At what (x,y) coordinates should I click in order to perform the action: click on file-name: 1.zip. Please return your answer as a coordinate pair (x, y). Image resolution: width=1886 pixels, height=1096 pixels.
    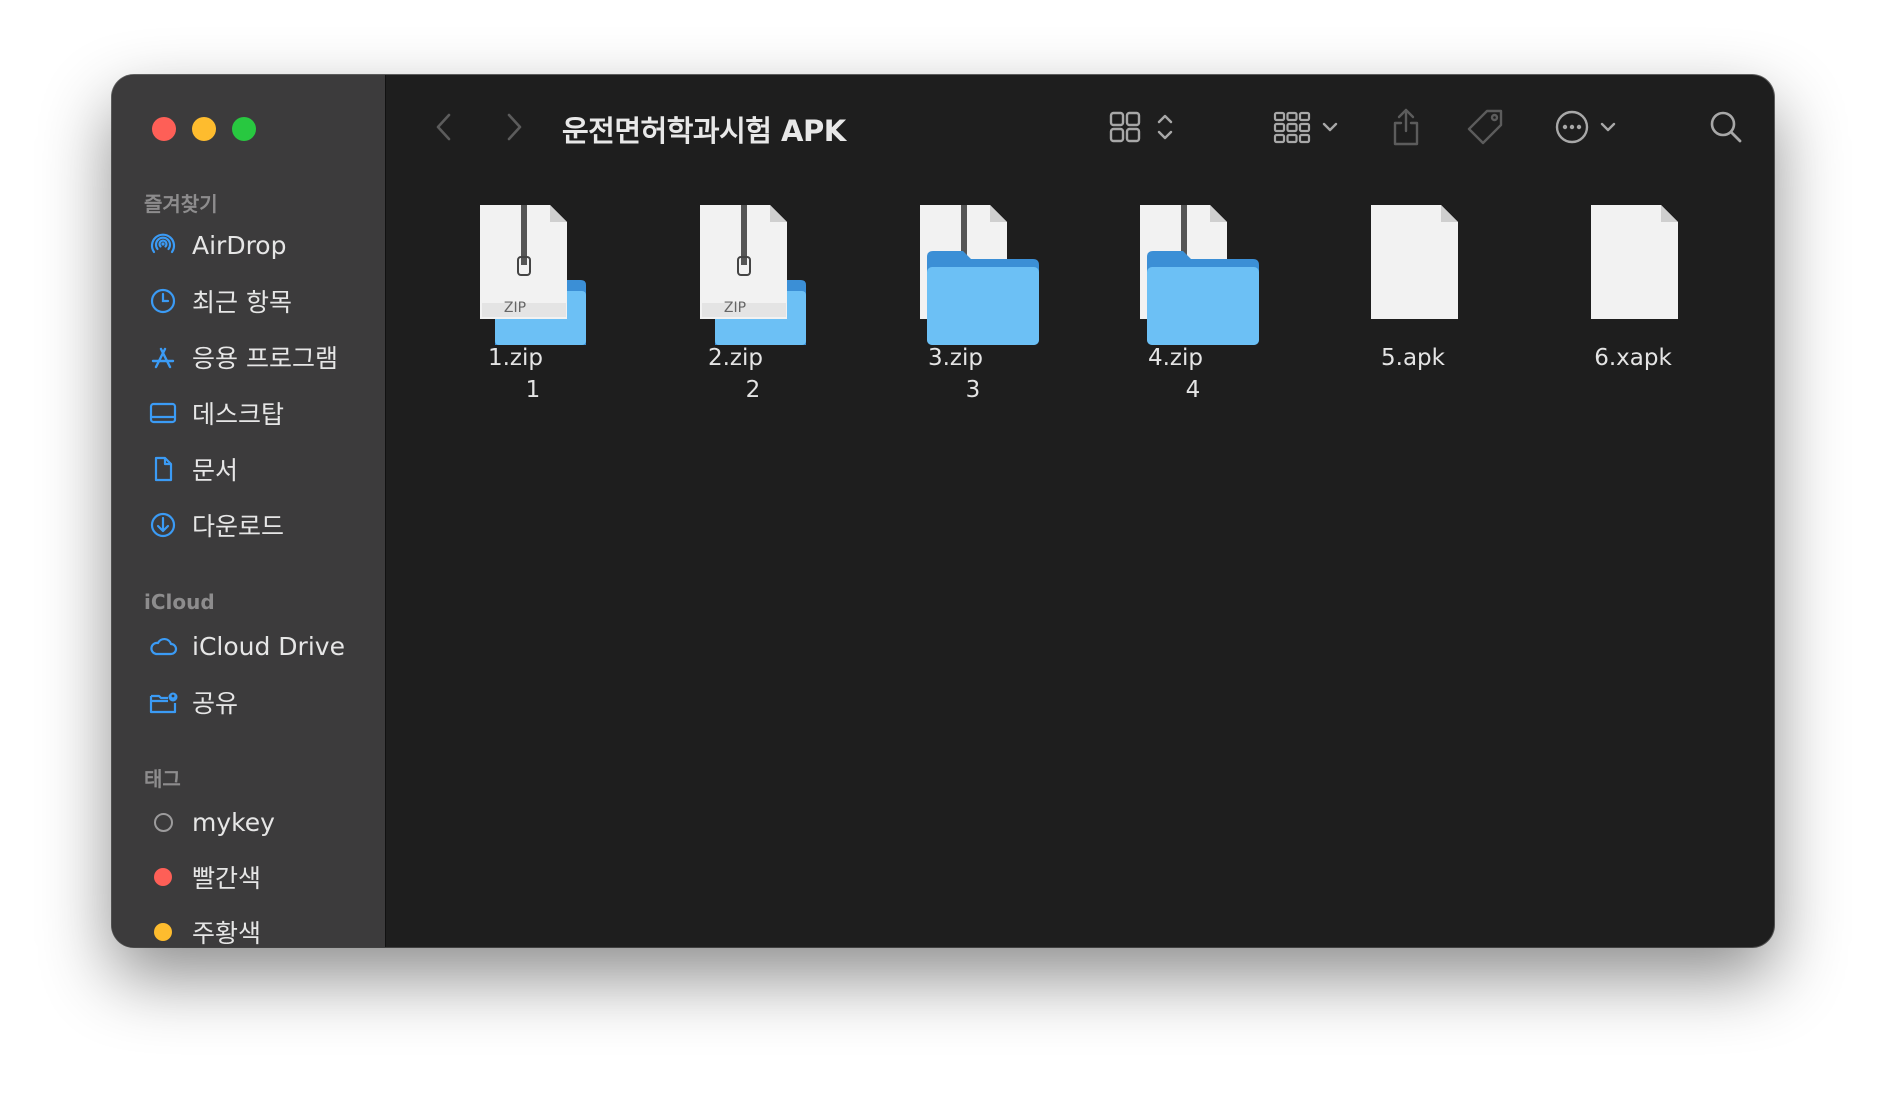
    Looking at the image, I should click on (515, 358).